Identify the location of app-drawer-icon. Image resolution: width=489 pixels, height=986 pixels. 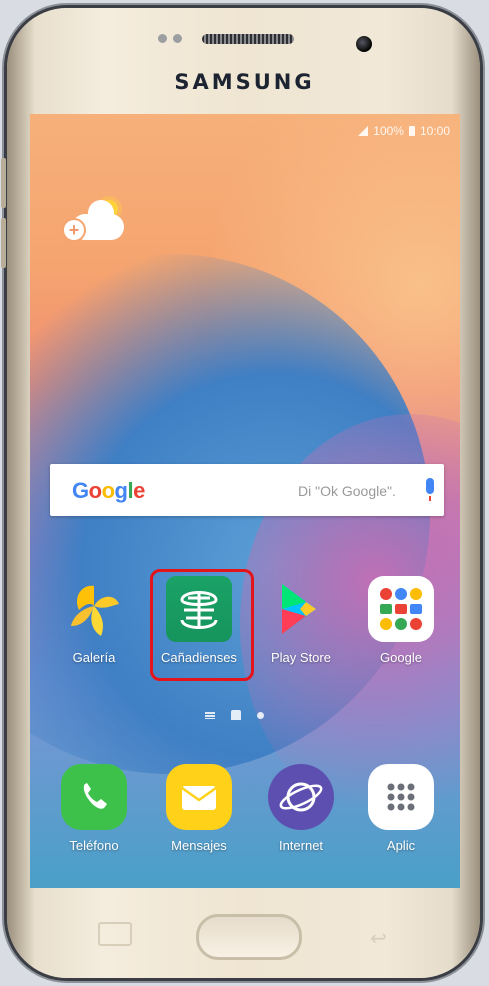
(401, 797).